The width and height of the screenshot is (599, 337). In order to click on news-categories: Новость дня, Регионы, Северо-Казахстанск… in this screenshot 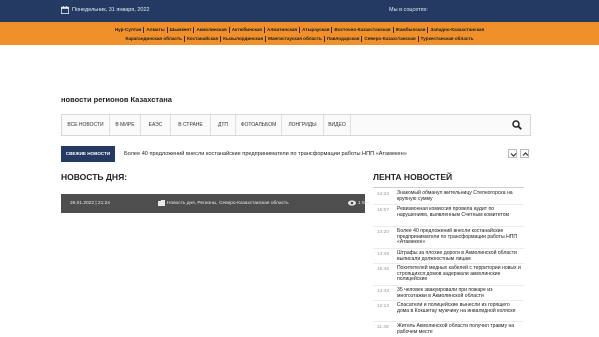, I will do `click(228, 203)`.